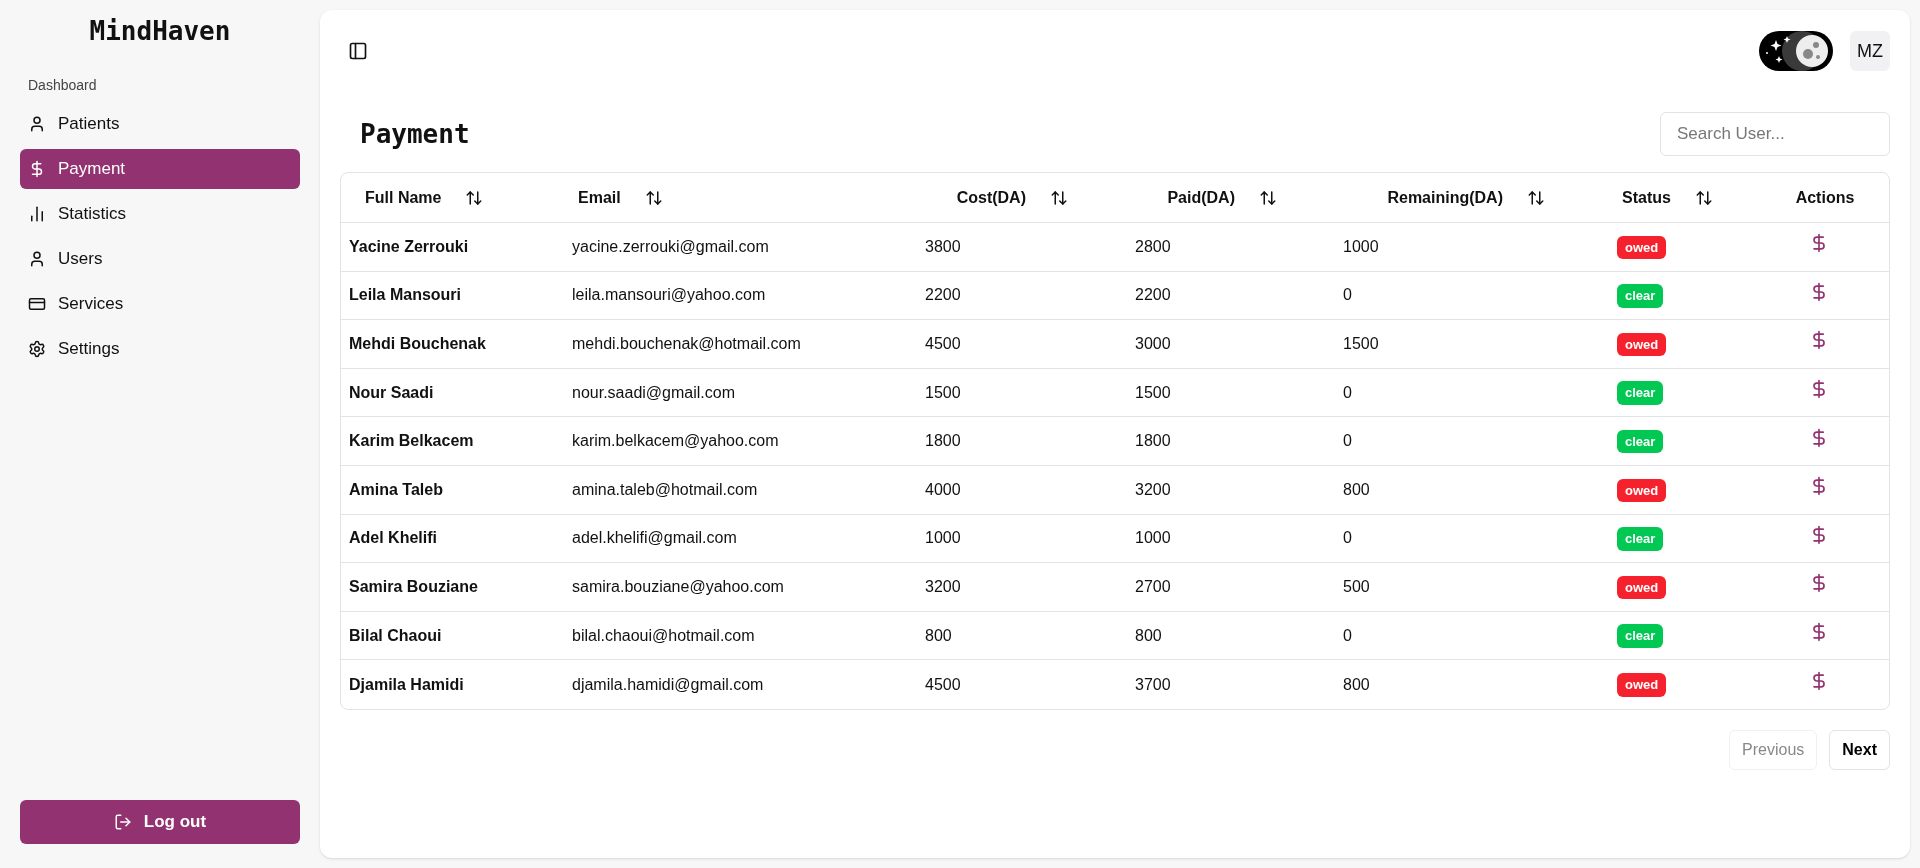 This screenshot has height=868, width=1920. Describe the element at coordinates (160, 822) in the screenshot. I see `logout-button: Log out` at that location.